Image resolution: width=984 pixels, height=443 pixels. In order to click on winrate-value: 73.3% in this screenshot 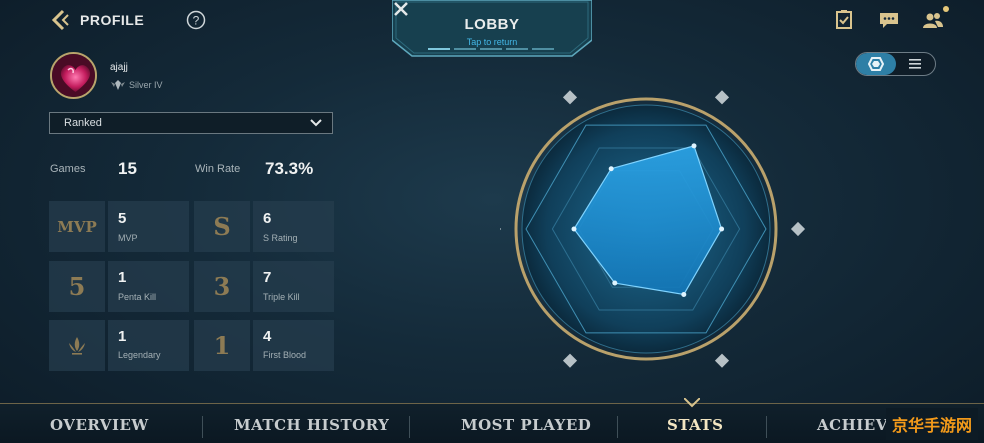, I will do `click(289, 168)`.